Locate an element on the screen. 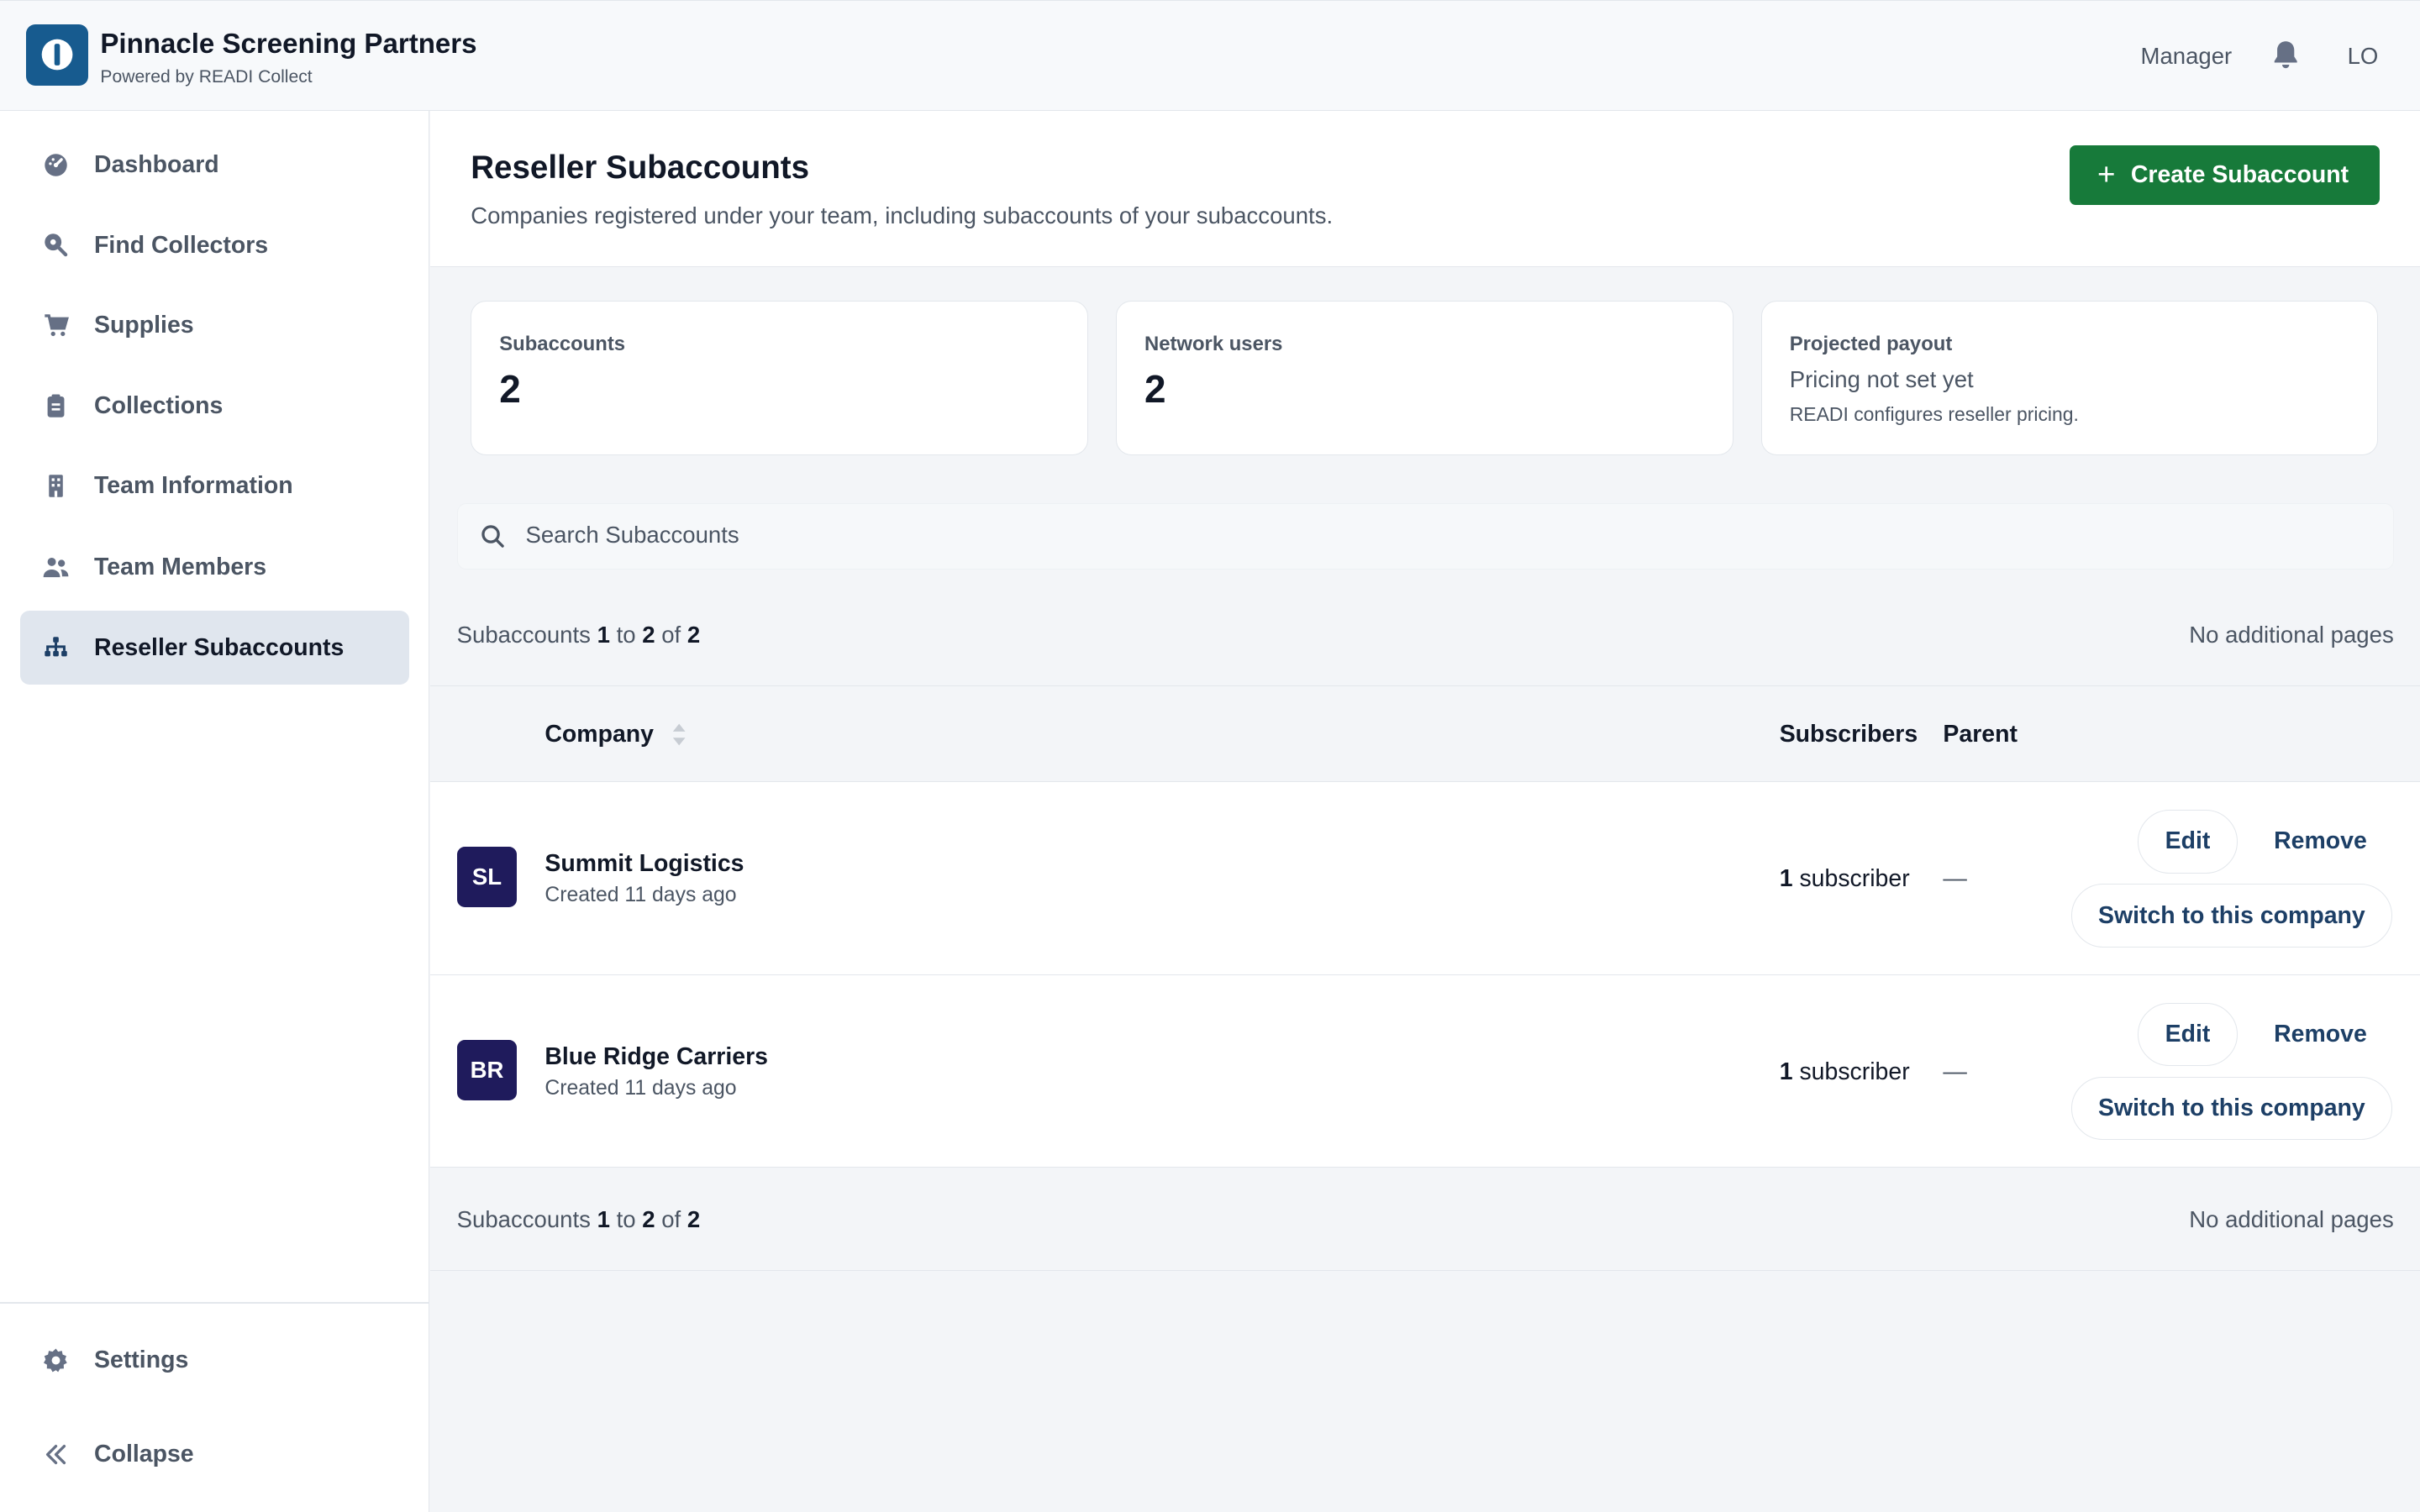  chevrons-left-icon is located at coordinates (56, 1454).